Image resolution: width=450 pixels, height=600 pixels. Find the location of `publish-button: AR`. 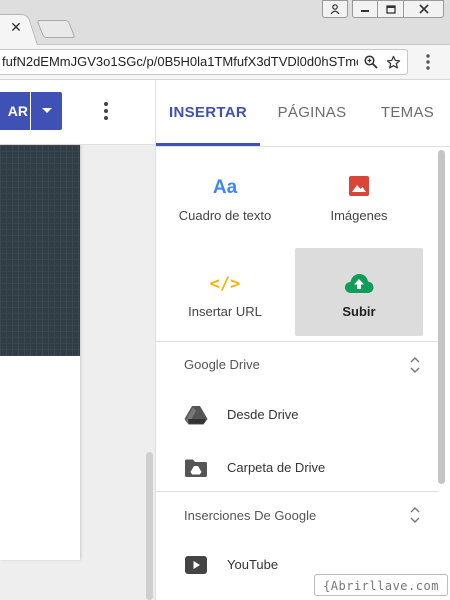

publish-button: AR is located at coordinates (15, 111).